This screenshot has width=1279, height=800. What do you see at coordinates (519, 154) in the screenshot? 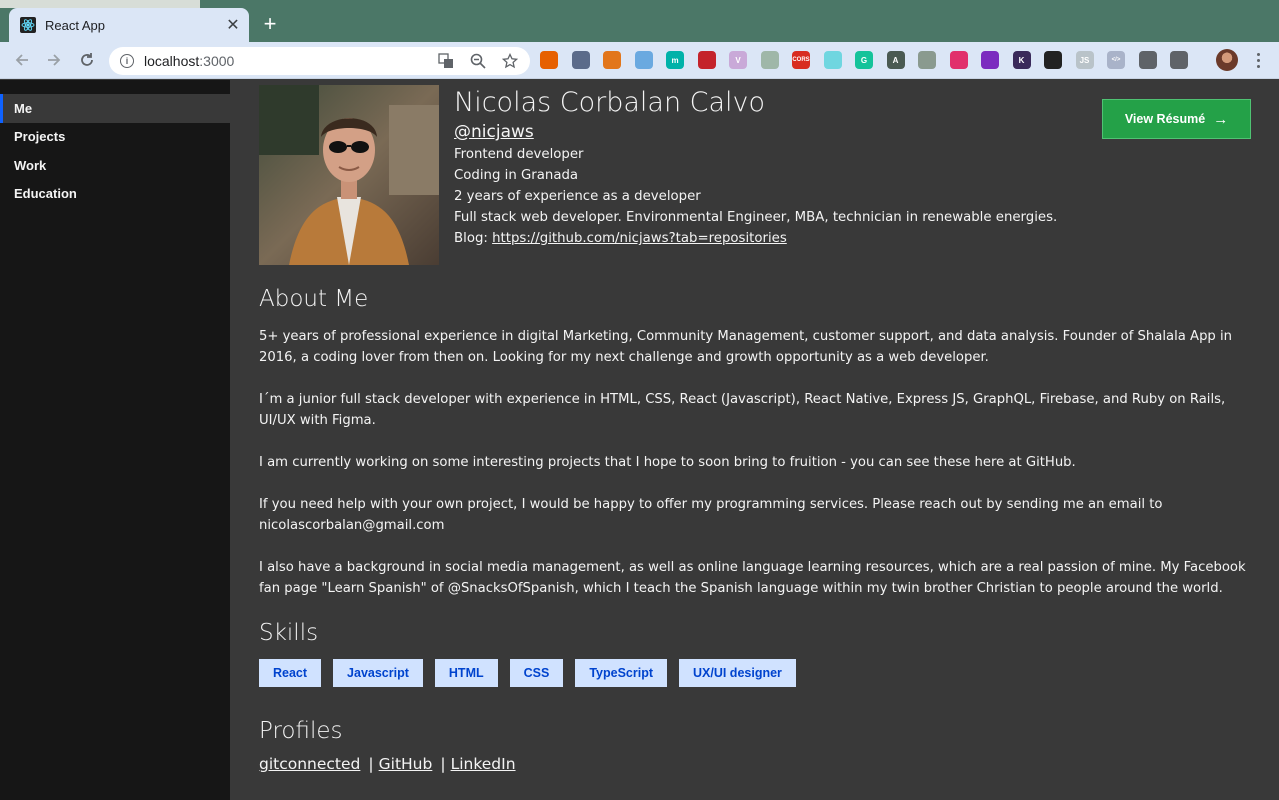
I see `profile-role: Frontend developer` at bounding box center [519, 154].